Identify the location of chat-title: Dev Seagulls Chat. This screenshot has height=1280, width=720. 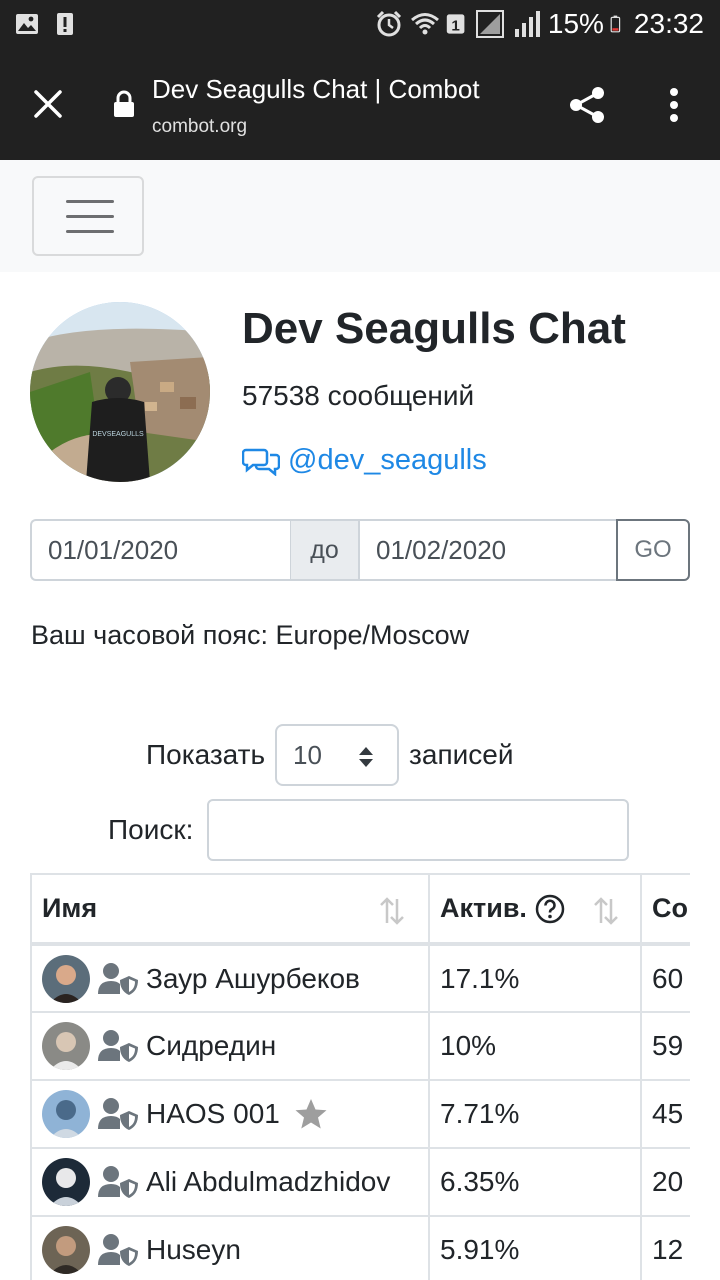
(434, 328).